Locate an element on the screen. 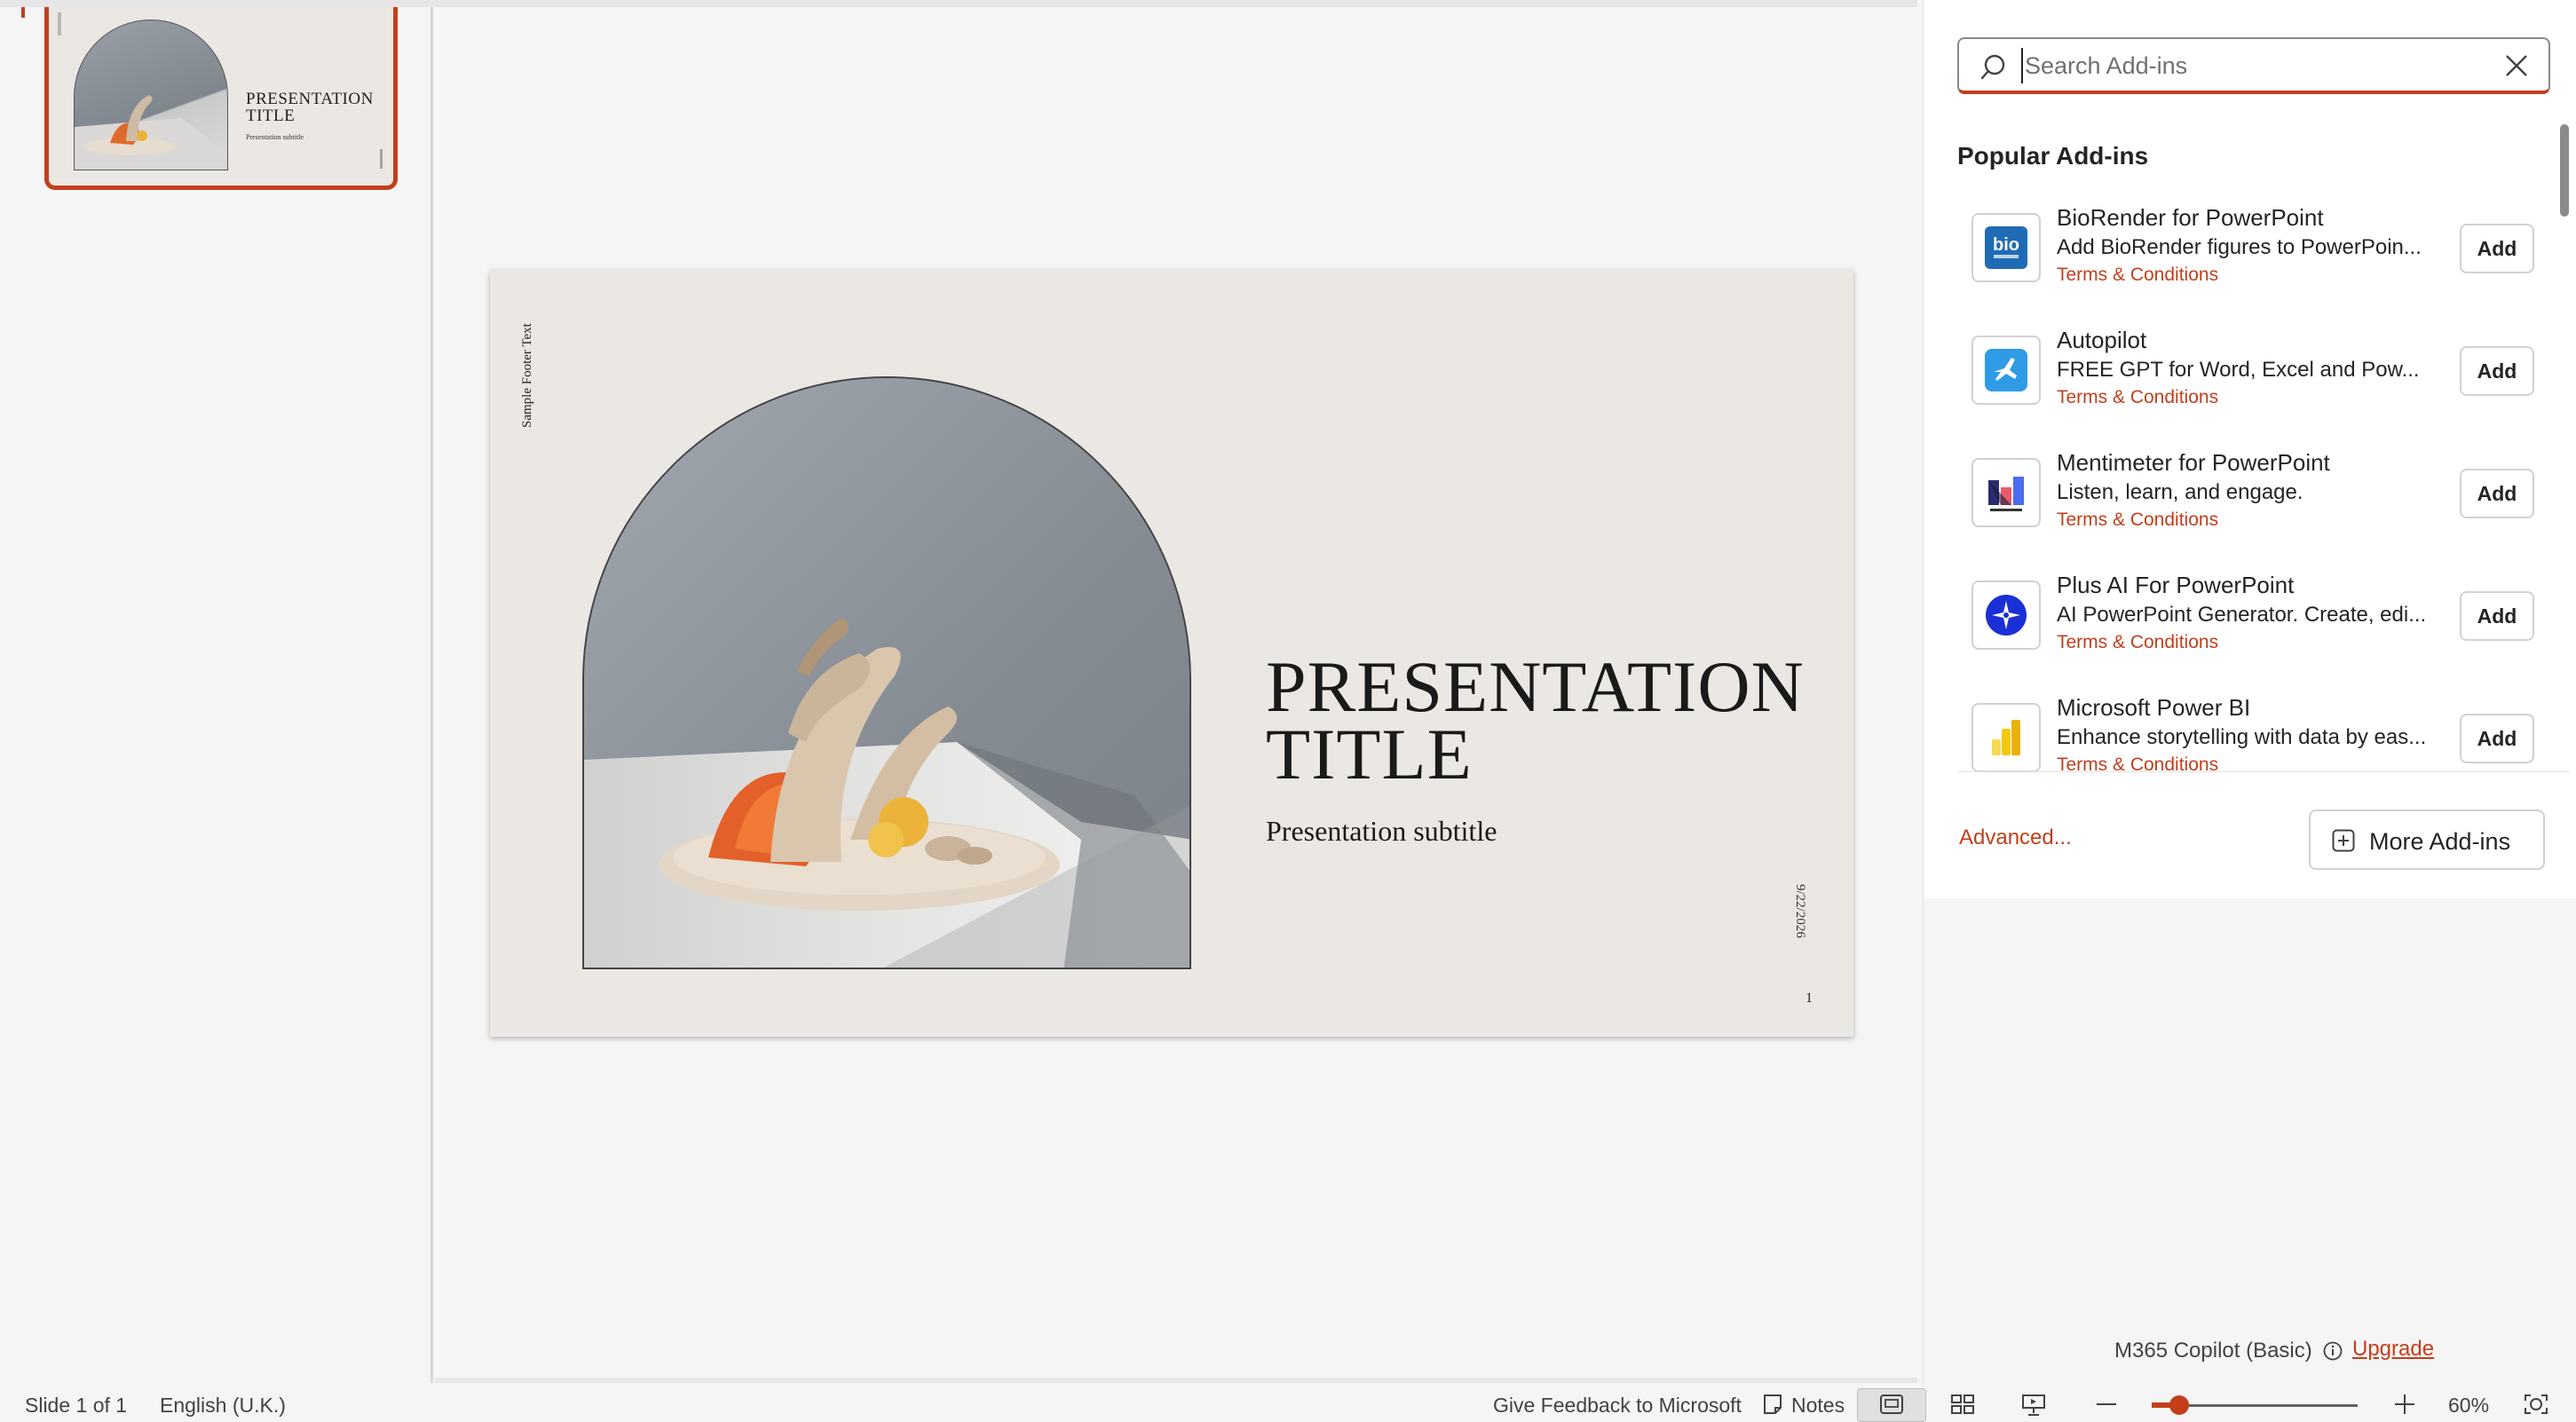 The height and width of the screenshot is (1422, 2576). addins-search-box is located at coordinates (2253, 65).